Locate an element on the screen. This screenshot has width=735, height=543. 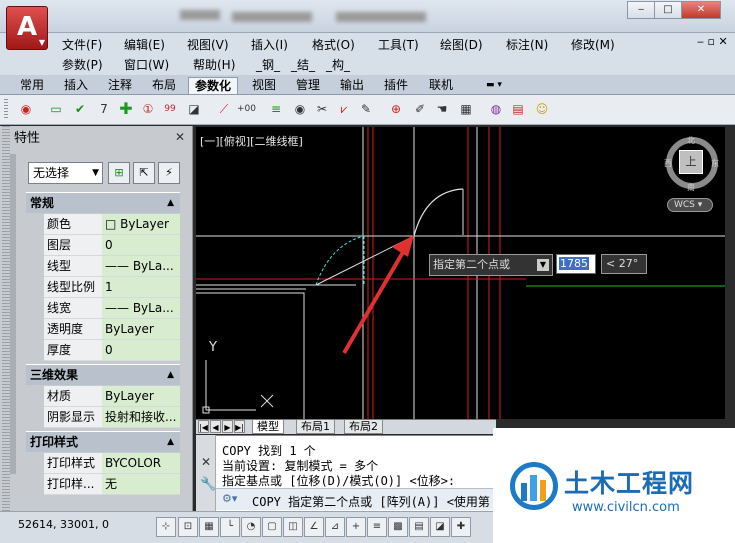
toolbar-grip is located at coordinates (6, 109).